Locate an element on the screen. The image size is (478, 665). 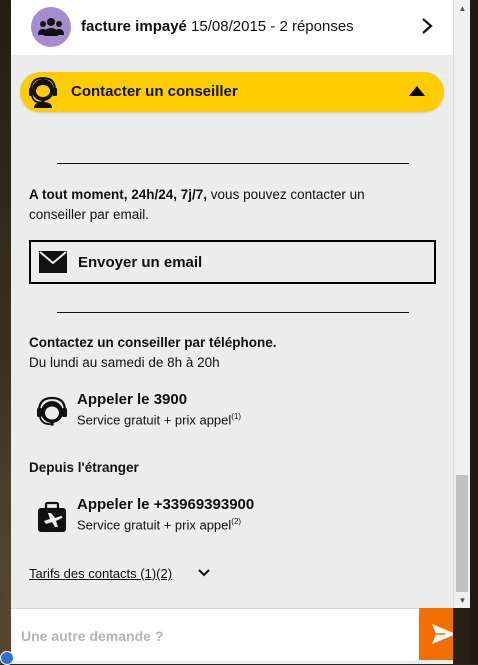
scroll-thumb is located at coordinates (462, 534).